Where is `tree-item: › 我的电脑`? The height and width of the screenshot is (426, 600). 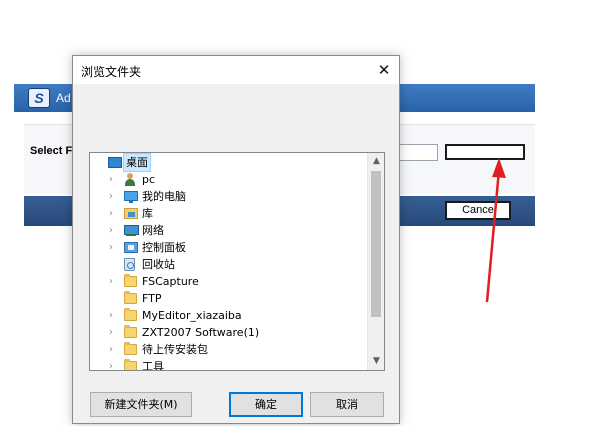
tree-item: › 我的电脑 is located at coordinates (229, 196).